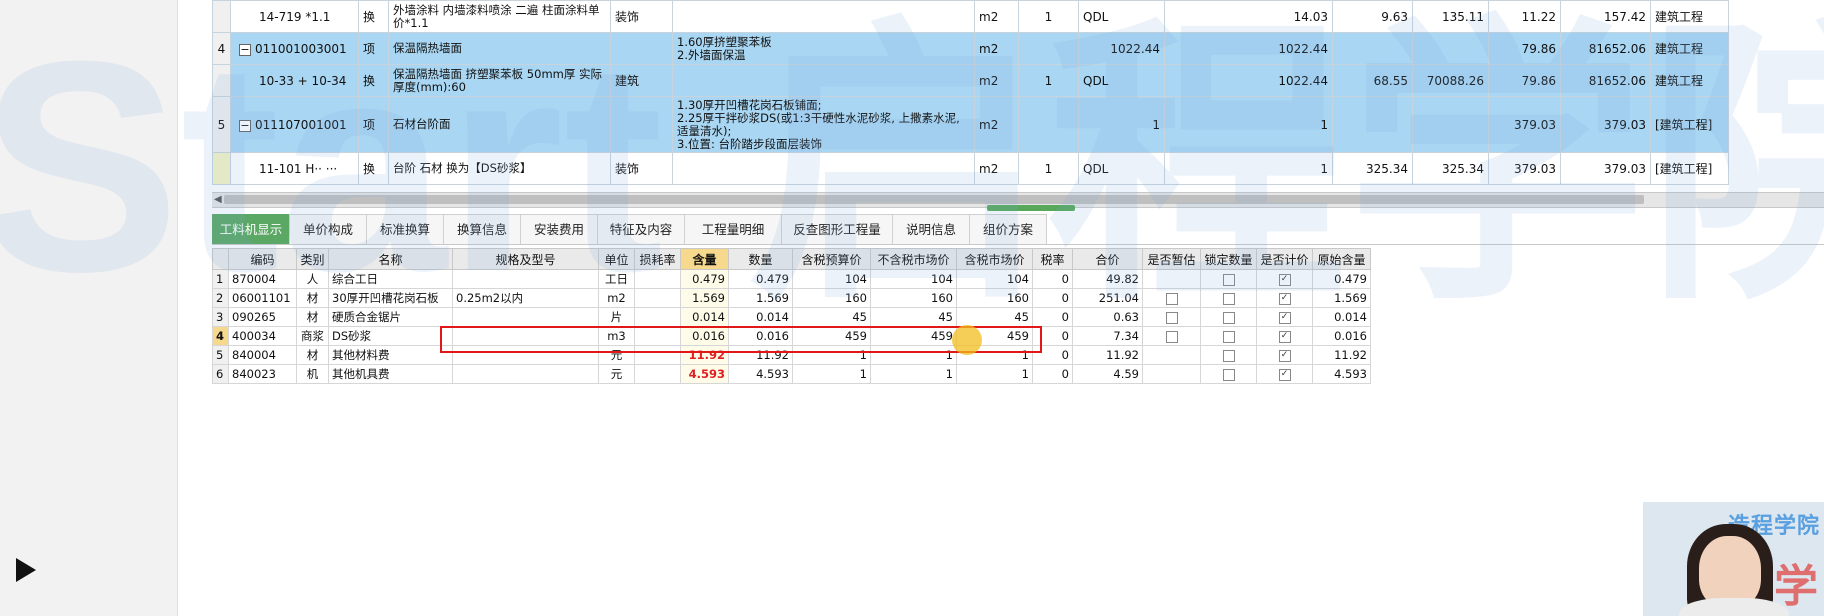 The image size is (1824, 616). What do you see at coordinates (1524, 16) in the screenshot?
I see `cell-unit_price2: 11.22` at bounding box center [1524, 16].